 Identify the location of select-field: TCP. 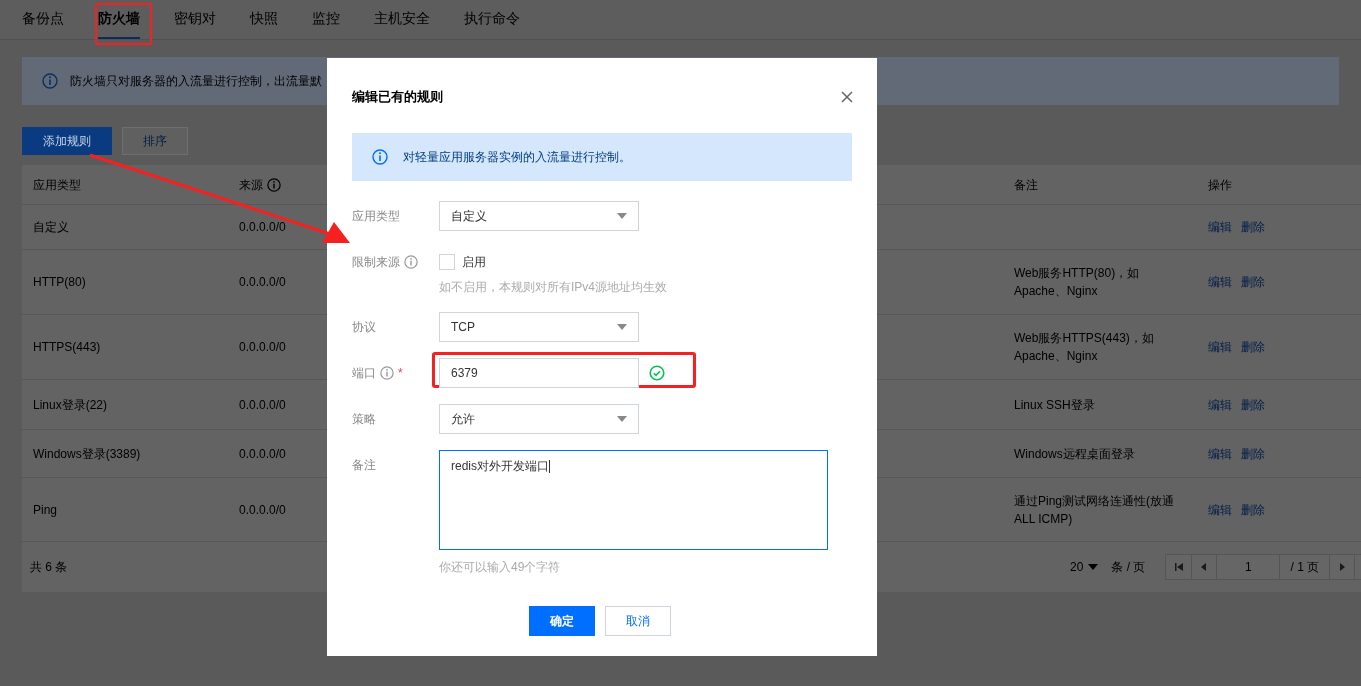
(539, 326).